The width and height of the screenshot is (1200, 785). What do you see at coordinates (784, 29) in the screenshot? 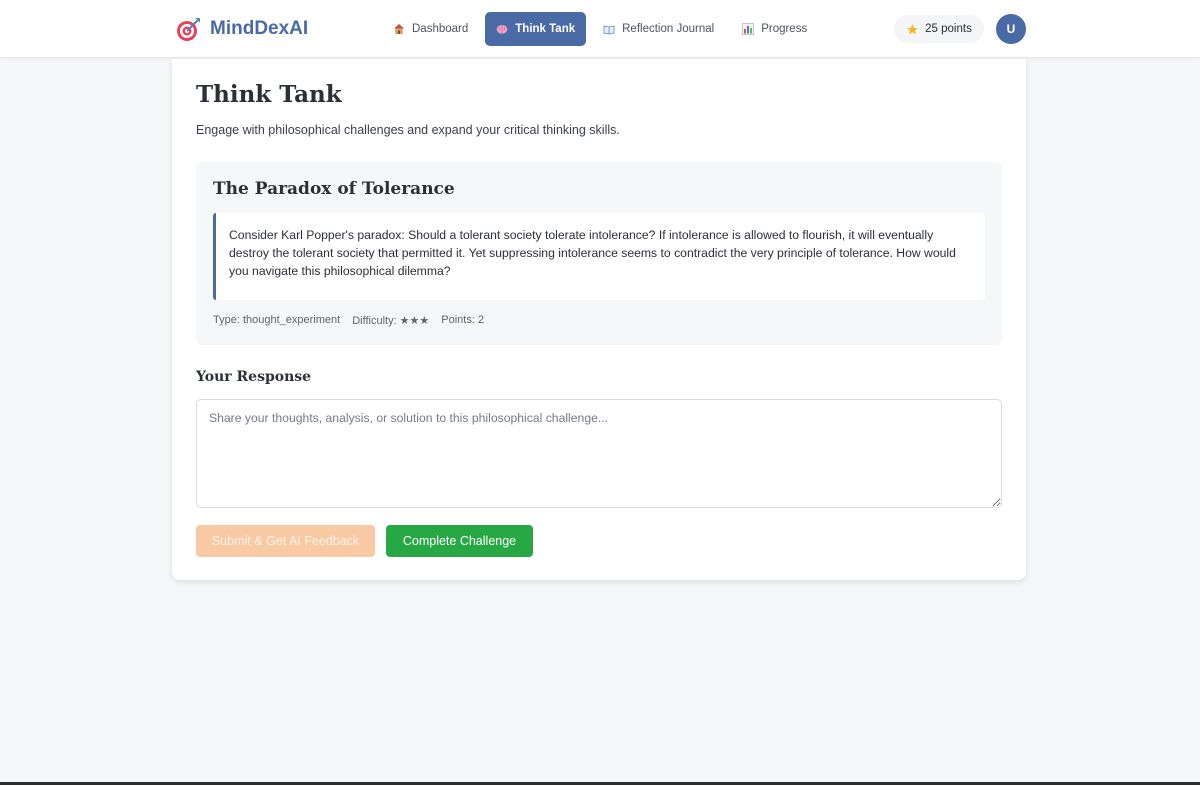
I see `nav-item-label: Progress` at bounding box center [784, 29].